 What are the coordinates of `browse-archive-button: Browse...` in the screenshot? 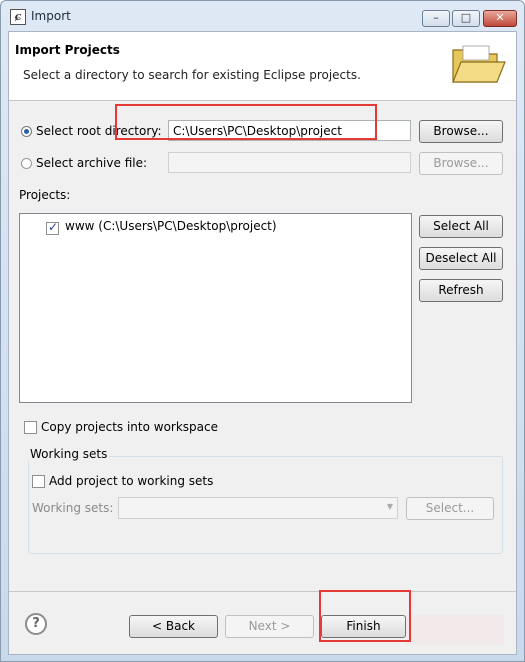 It's located at (461, 163).